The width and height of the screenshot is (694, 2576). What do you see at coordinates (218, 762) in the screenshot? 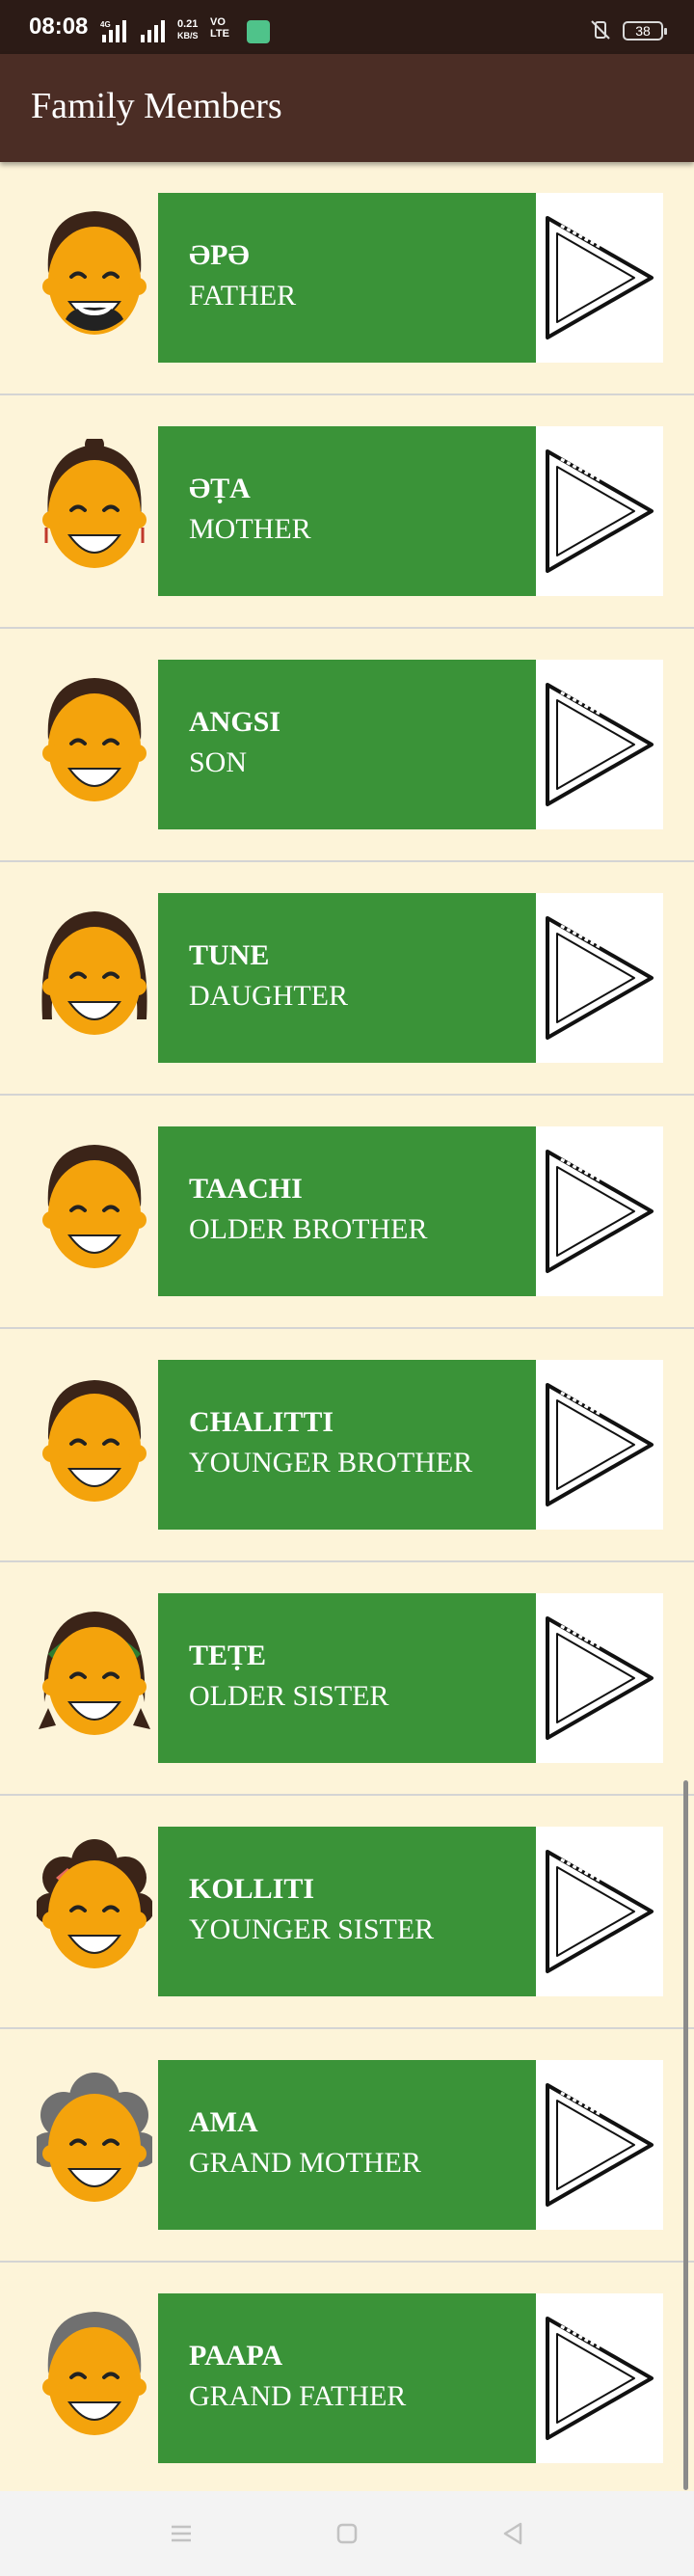
I see `member-english-name: SON` at bounding box center [218, 762].